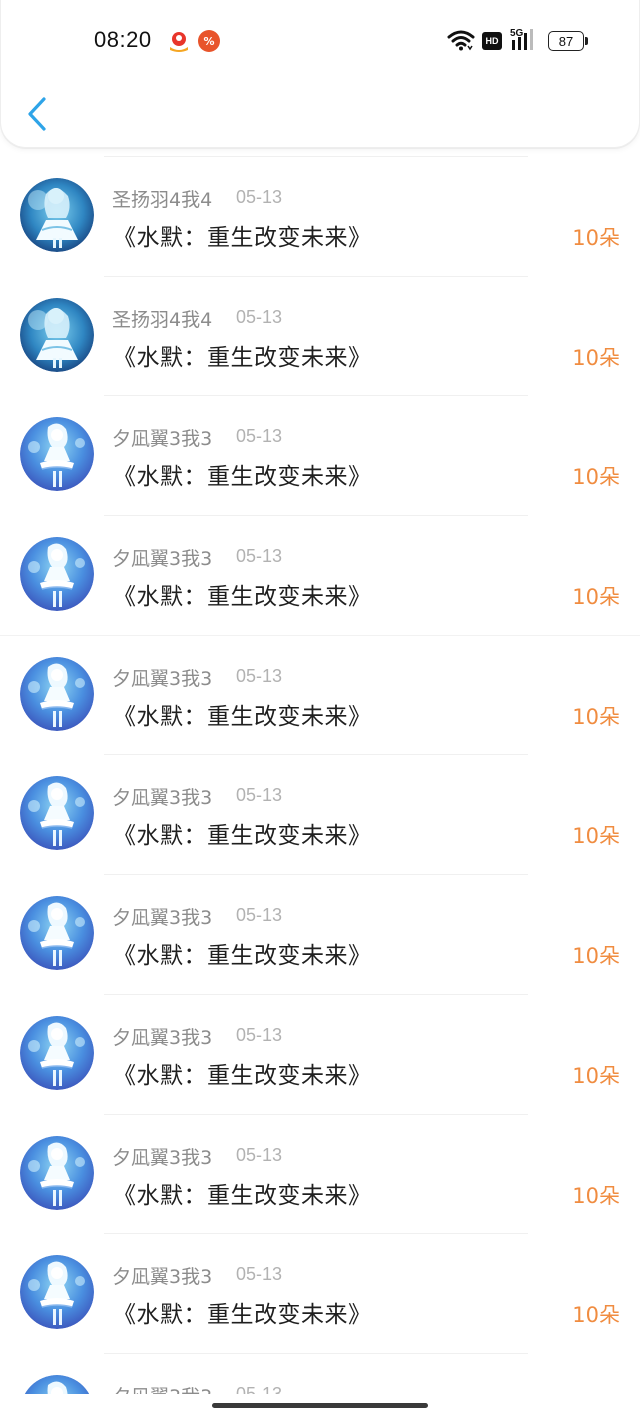 The width and height of the screenshot is (640, 1422). What do you see at coordinates (586, 41) in the screenshot?
I see `battery-tip` at bounding box center [586, 41].